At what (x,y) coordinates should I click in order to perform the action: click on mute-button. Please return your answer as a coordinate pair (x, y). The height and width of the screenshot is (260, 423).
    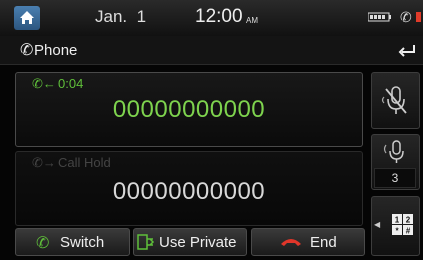
    Looking at the image, I should click on (395, 100).